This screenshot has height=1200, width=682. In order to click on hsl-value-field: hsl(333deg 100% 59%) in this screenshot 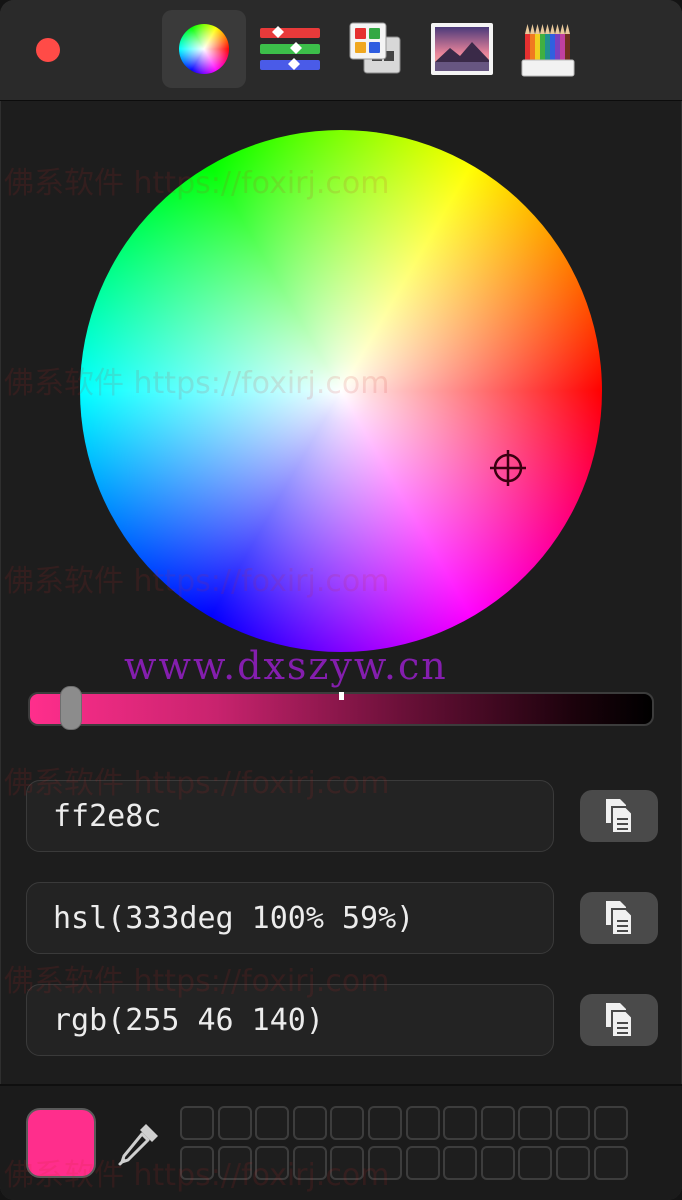, I will do `click(290, 918)`.